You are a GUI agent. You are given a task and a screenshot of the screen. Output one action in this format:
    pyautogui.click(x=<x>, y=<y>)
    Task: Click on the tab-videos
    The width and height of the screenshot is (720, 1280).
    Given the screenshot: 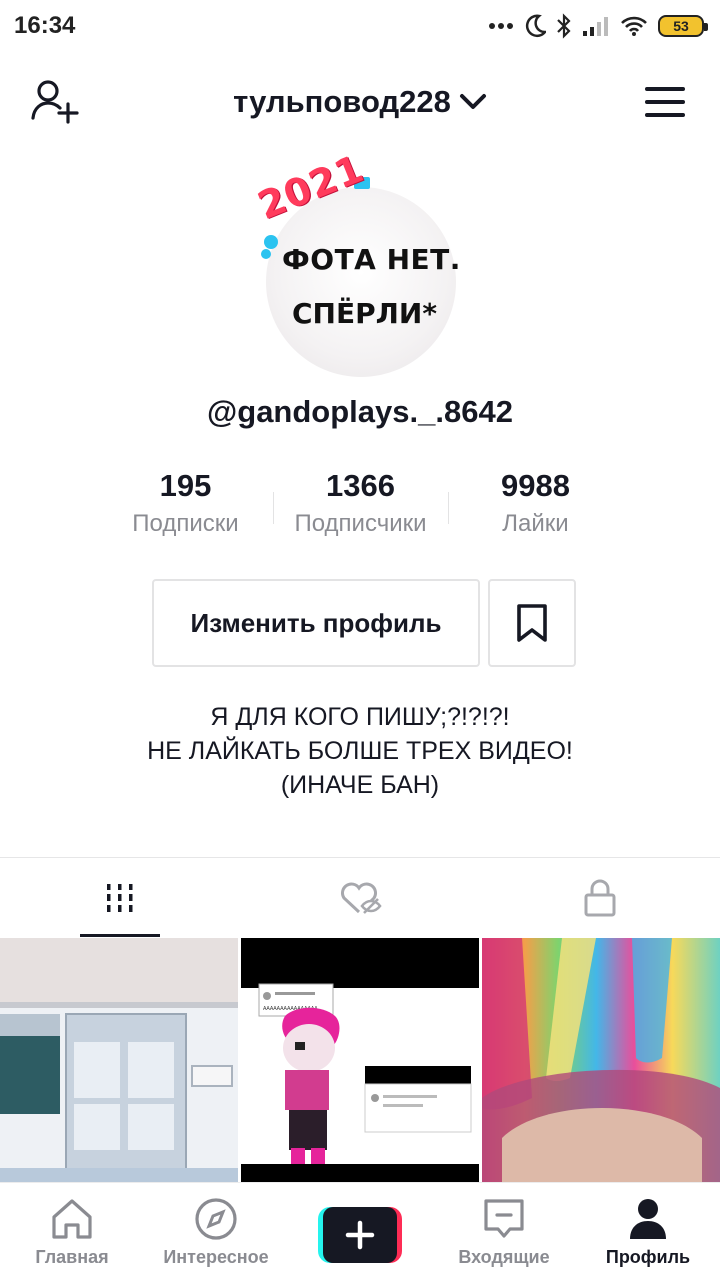 What is the action you would take?
    pyautogui.click(x=120, y=897)
    